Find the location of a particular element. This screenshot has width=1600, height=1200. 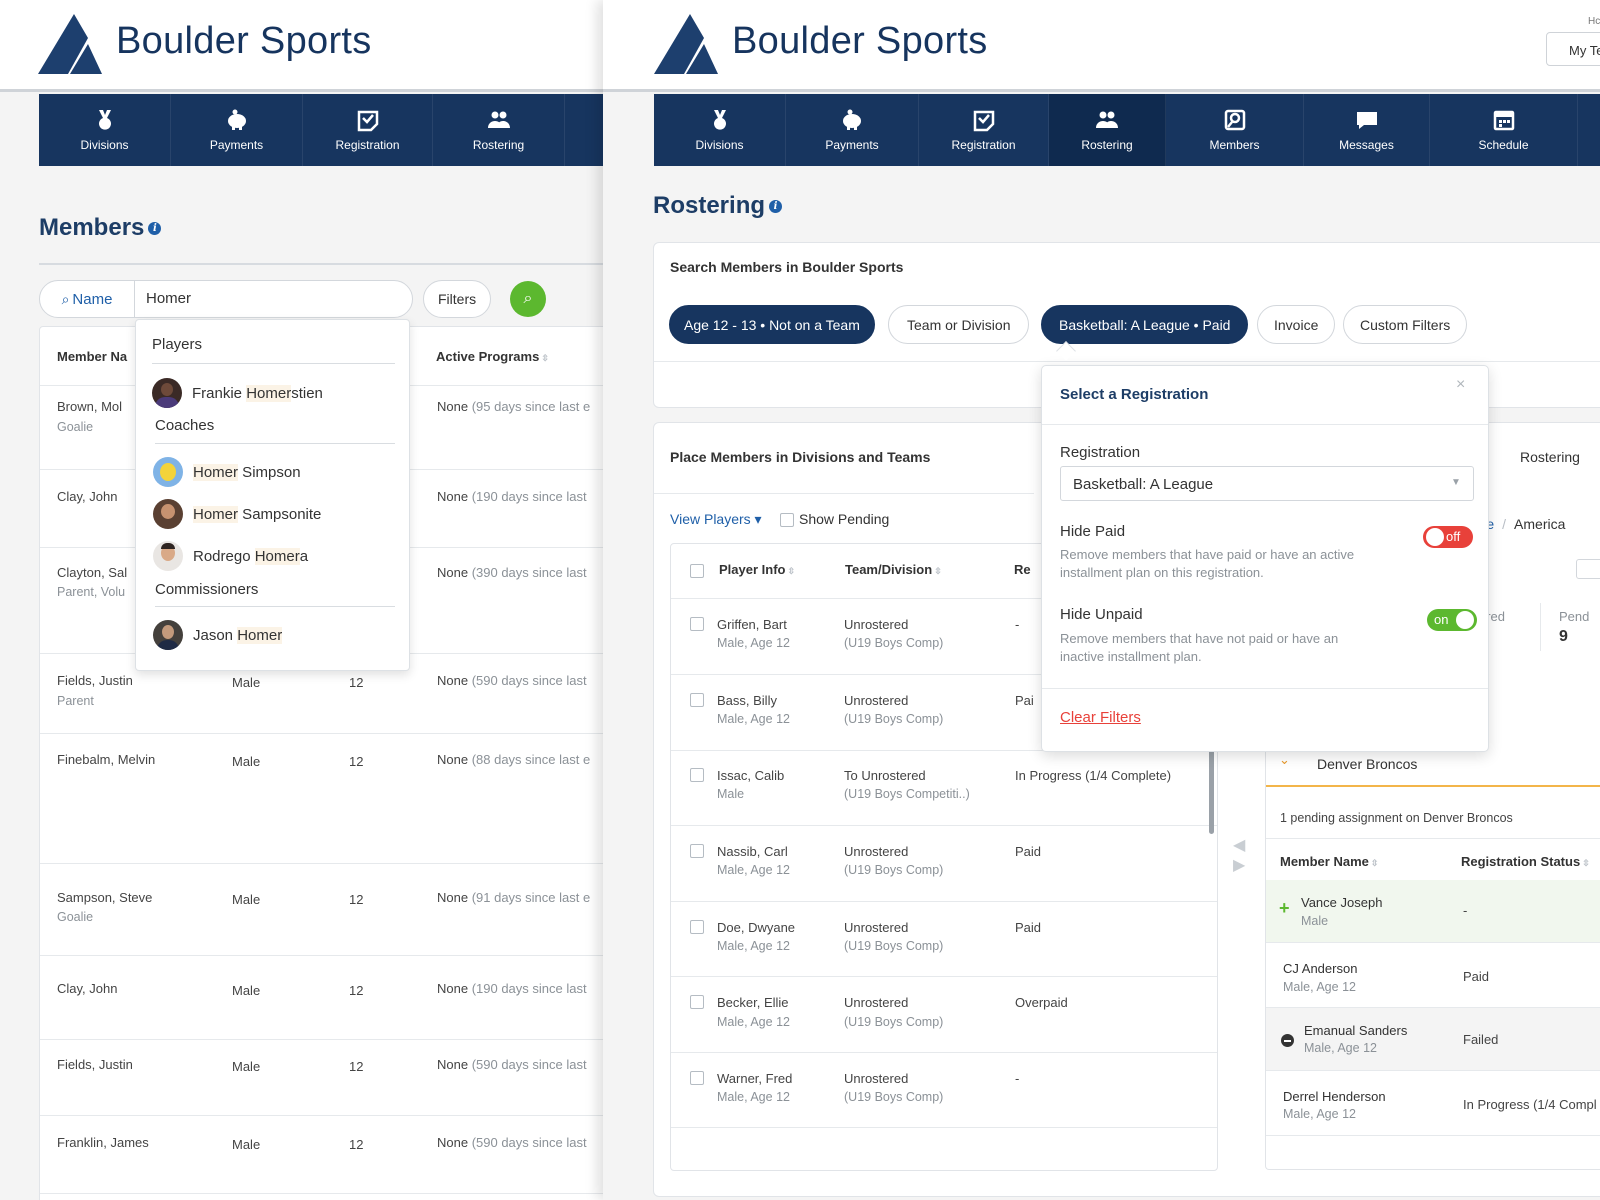

roster-row: CJ Anderson Male, Age 12 Paid is located at coordinates (1433, 975).